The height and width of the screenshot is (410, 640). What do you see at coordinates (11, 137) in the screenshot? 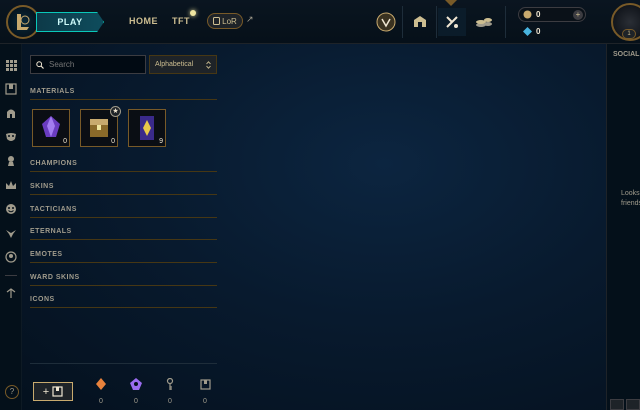
I see `mask-icon` at bounding box center [11, 137].